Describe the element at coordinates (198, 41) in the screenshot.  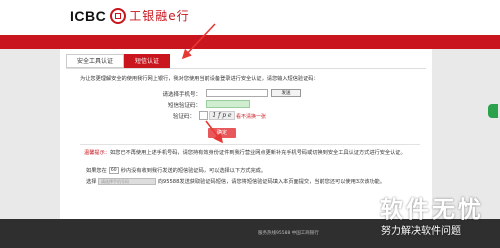
I see `annotation-arrow-tab` at that location.